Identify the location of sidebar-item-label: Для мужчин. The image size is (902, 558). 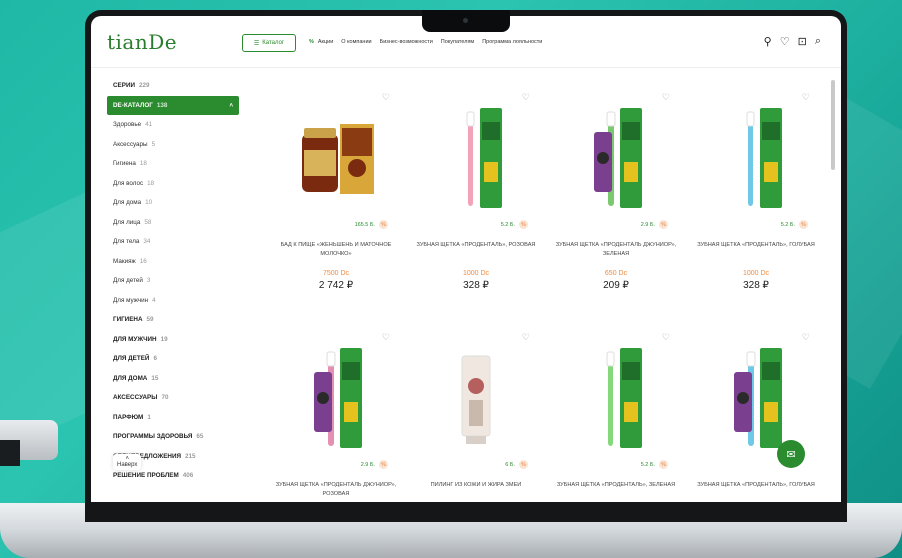
(131, 300).